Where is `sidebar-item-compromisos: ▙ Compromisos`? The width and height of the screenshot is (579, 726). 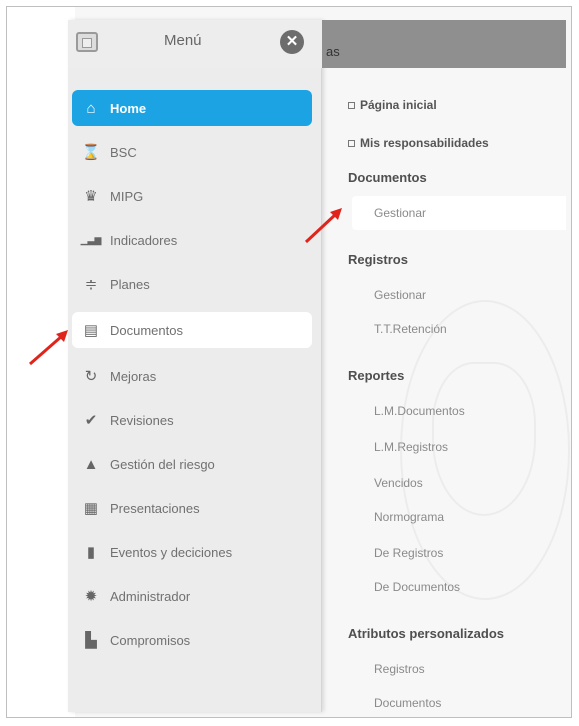
sidebar-item-compromisos: ▙ Compromisos is located at coordinates (192, 640).